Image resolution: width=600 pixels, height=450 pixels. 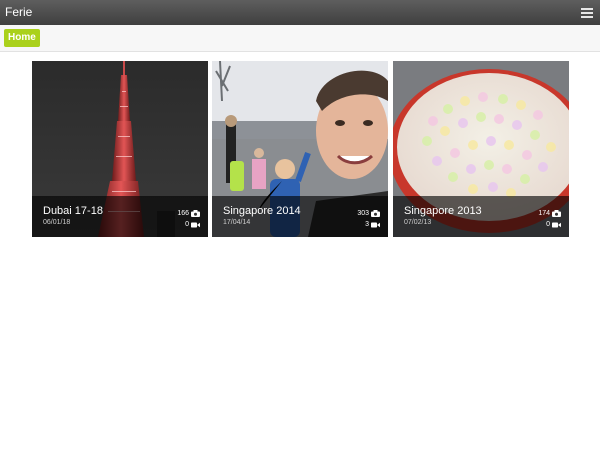 I want to click on video-count: 3, so click(x=372, y=224).